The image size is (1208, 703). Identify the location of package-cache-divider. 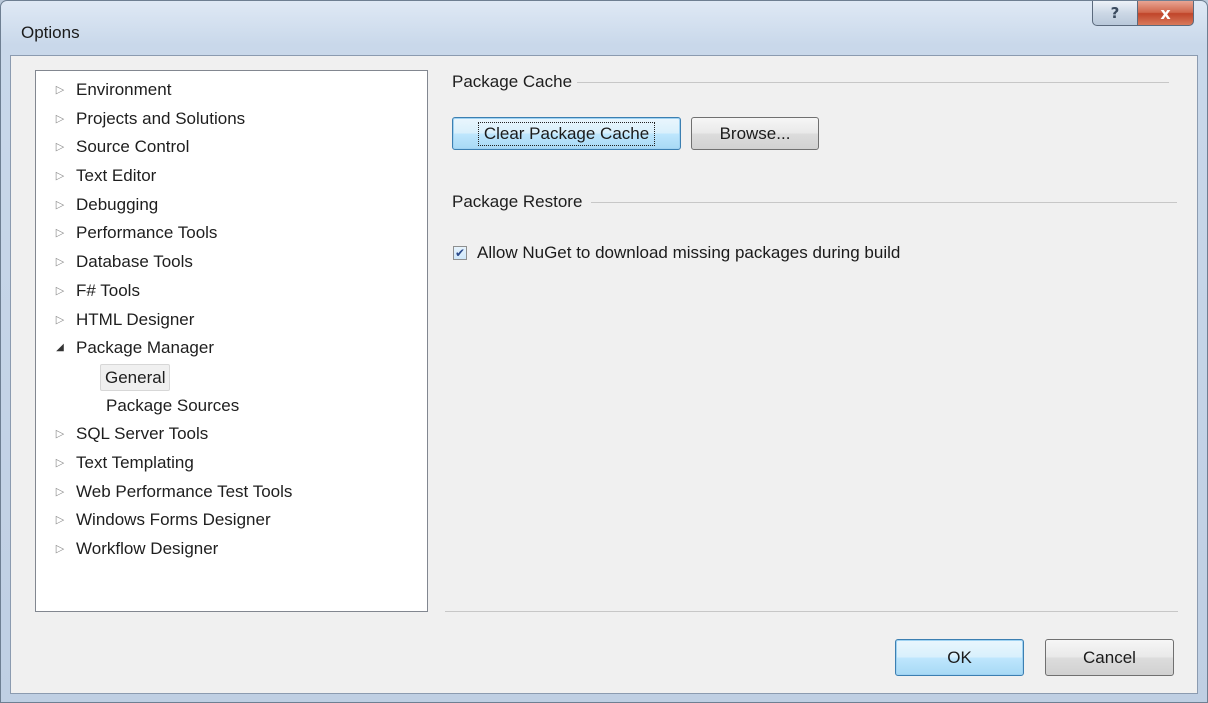
(873, 82).